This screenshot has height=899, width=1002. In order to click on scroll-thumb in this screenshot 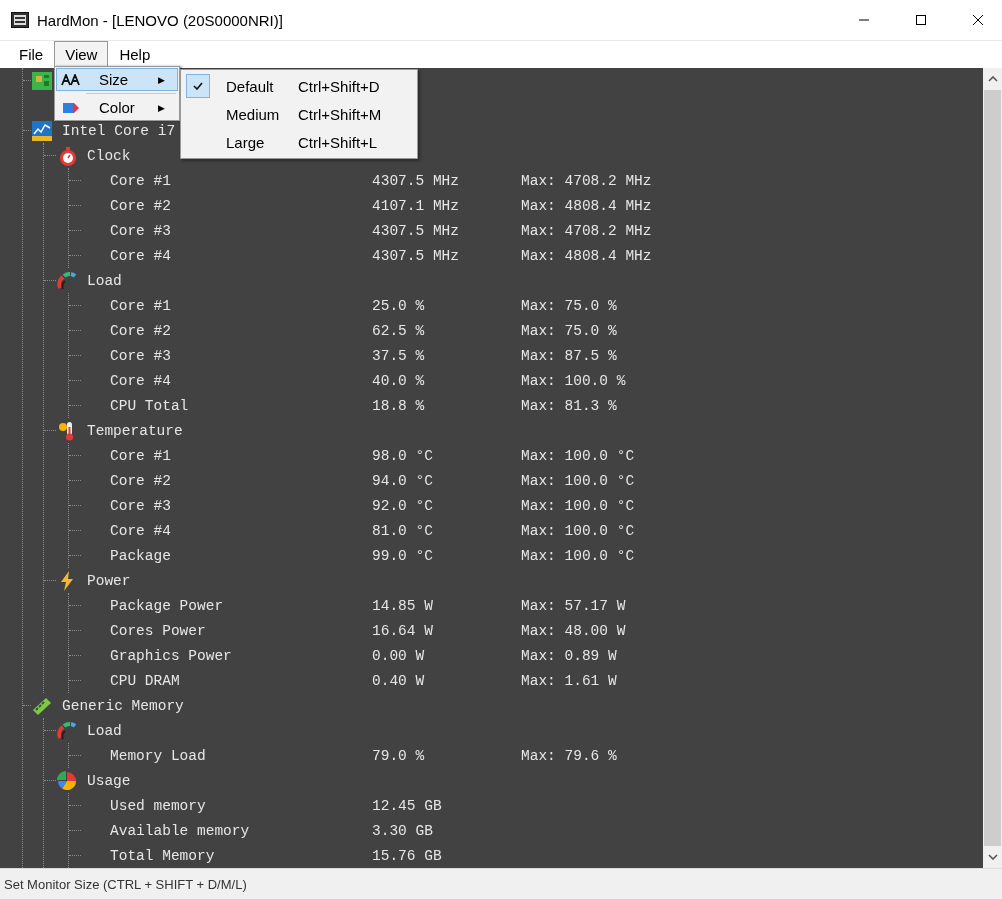, I will do `click(992, 468)`.